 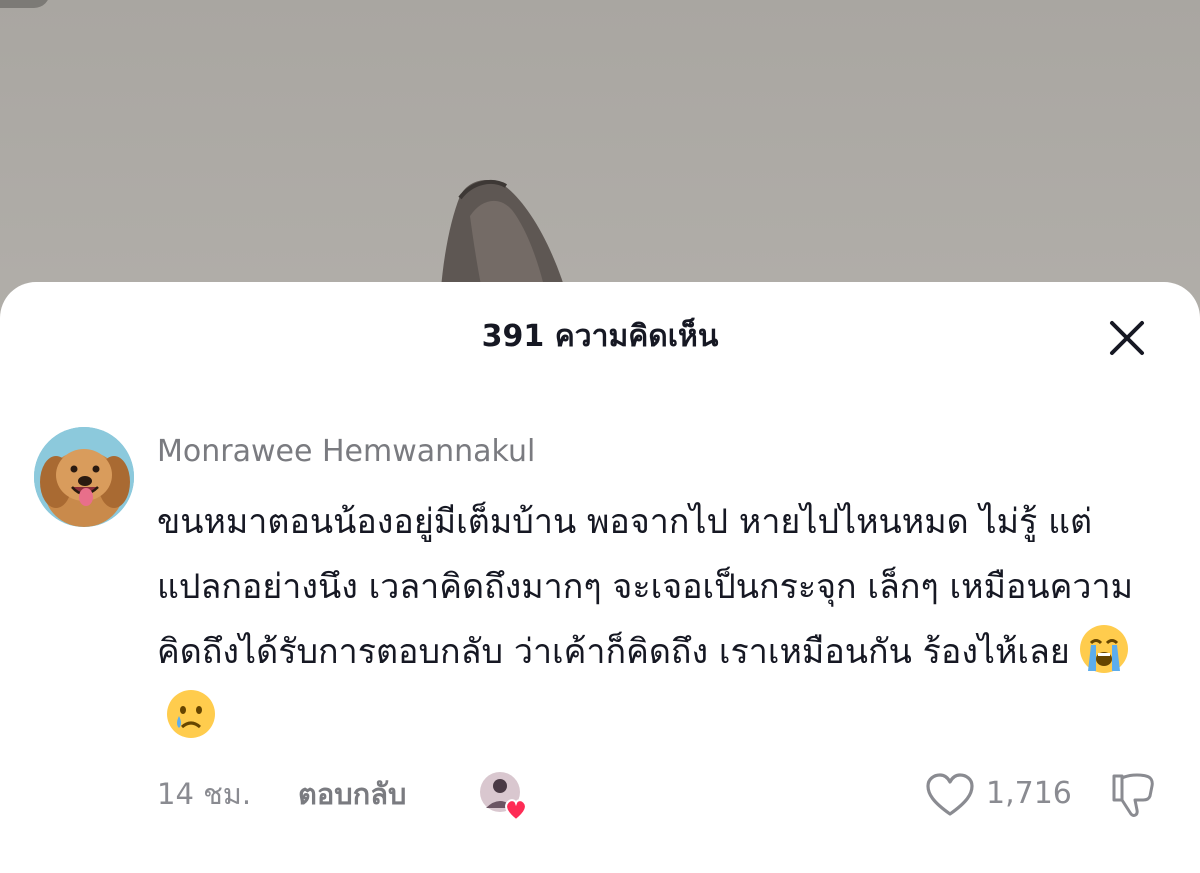 What do you see at coordinates (503, 796) in the screenshot?
I see `creator-liked-badge-icon` at bounding box center [503, 796].